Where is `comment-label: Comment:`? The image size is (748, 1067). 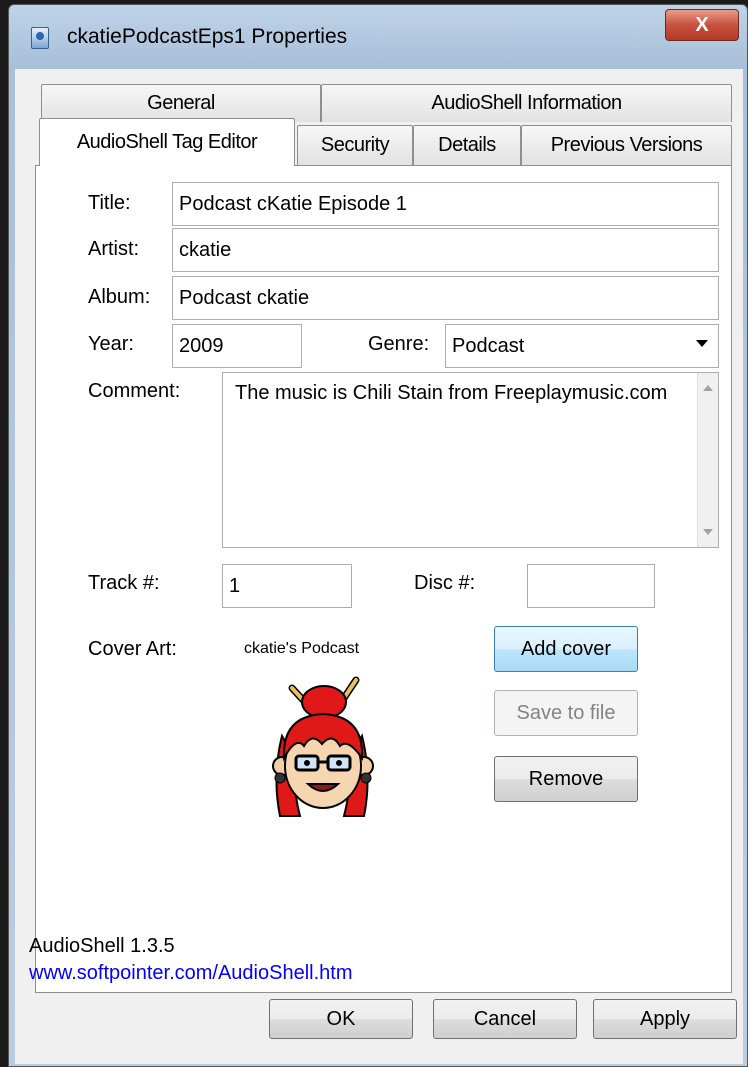 comment-label: Comment: is located at coordinates (134, 391).